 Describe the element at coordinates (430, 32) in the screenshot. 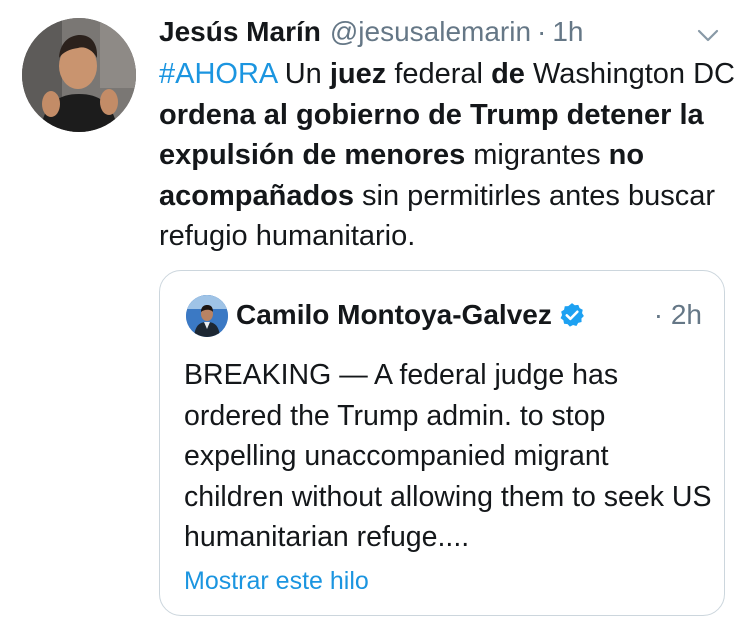

I see `author-handle: @jesusalemarin` at that location.